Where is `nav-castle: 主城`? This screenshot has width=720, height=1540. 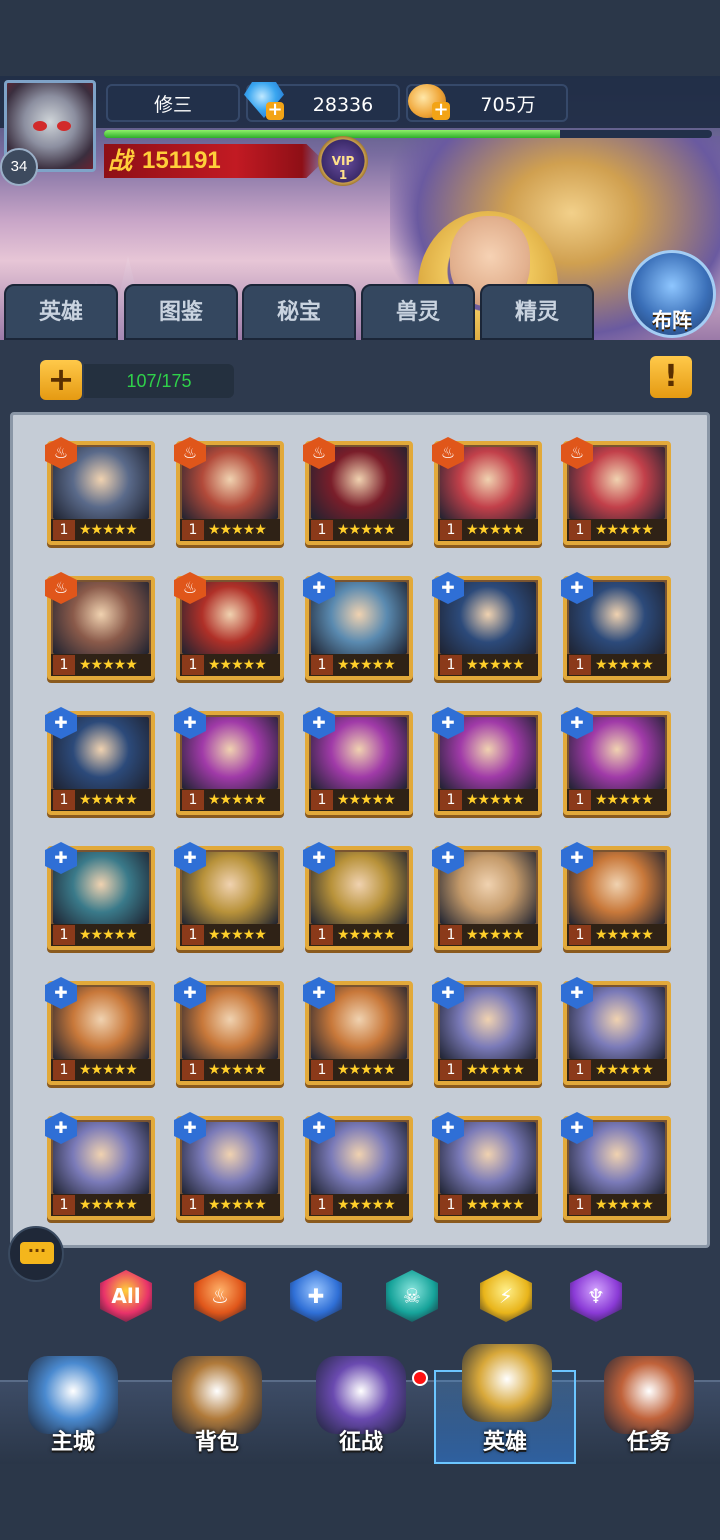 nav-castle: 主城 is located at coordinates (73, 1404).